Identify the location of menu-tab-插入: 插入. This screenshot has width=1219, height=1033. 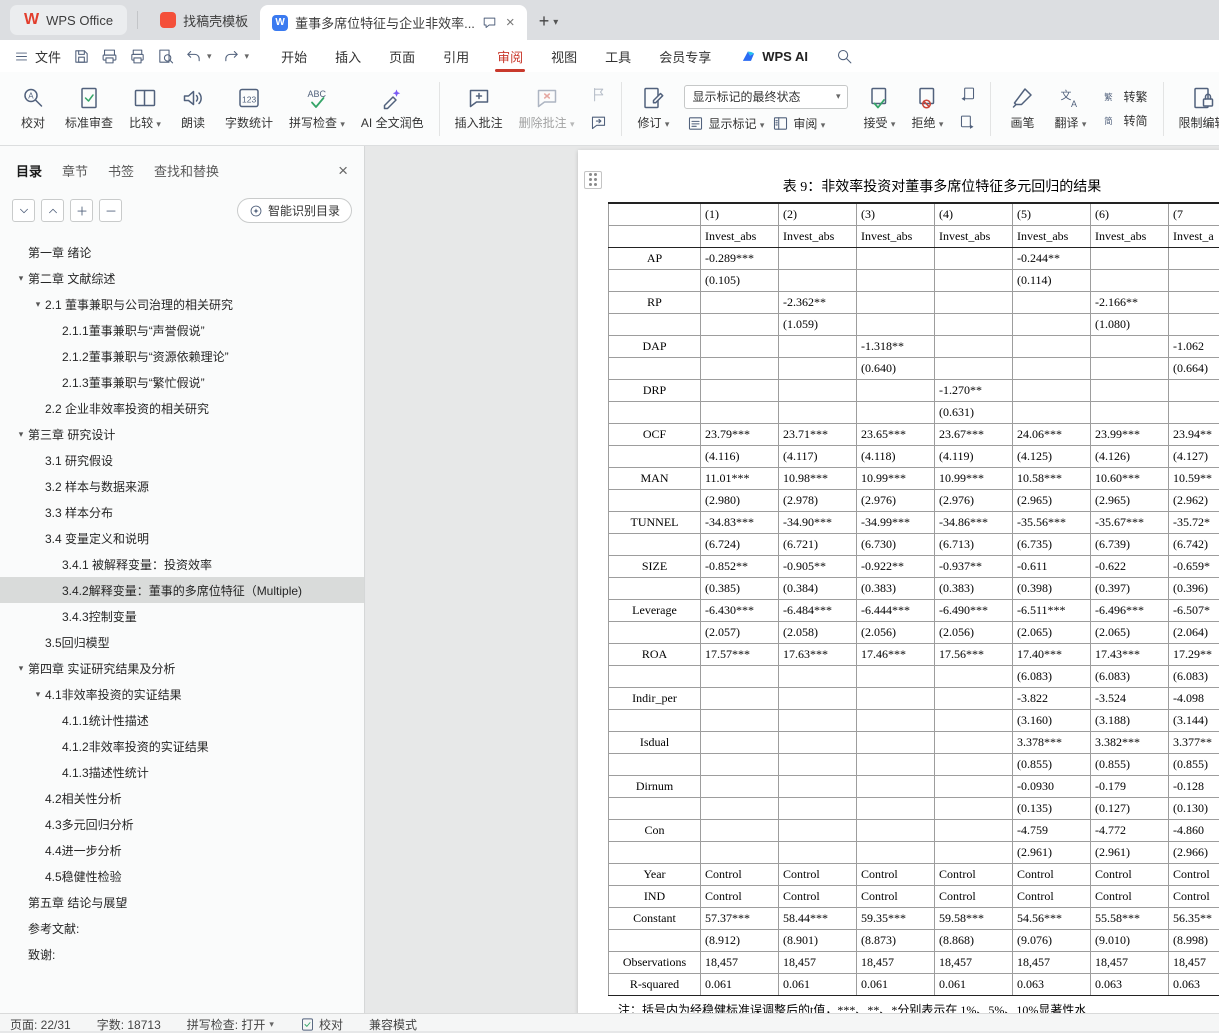
(348, 56).